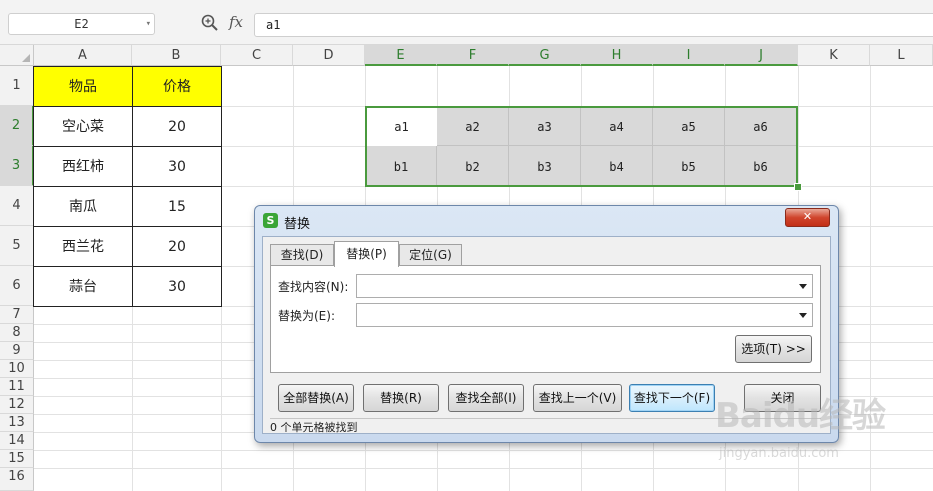  What do you see at coordinates (17, 55) in the screenshot?
I see `select-all-corner` at bounding box center [17, 55].